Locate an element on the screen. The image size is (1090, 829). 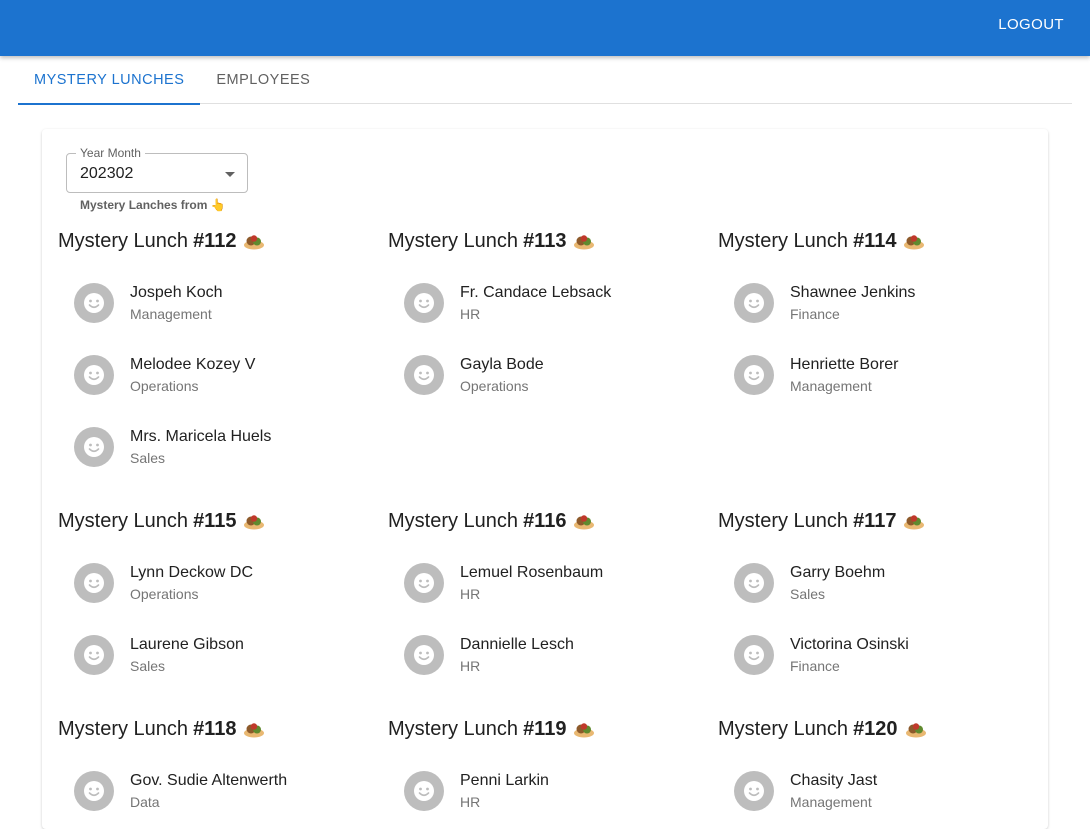
list-item: Chasity Jast Management is located at coordinates (883, 791).